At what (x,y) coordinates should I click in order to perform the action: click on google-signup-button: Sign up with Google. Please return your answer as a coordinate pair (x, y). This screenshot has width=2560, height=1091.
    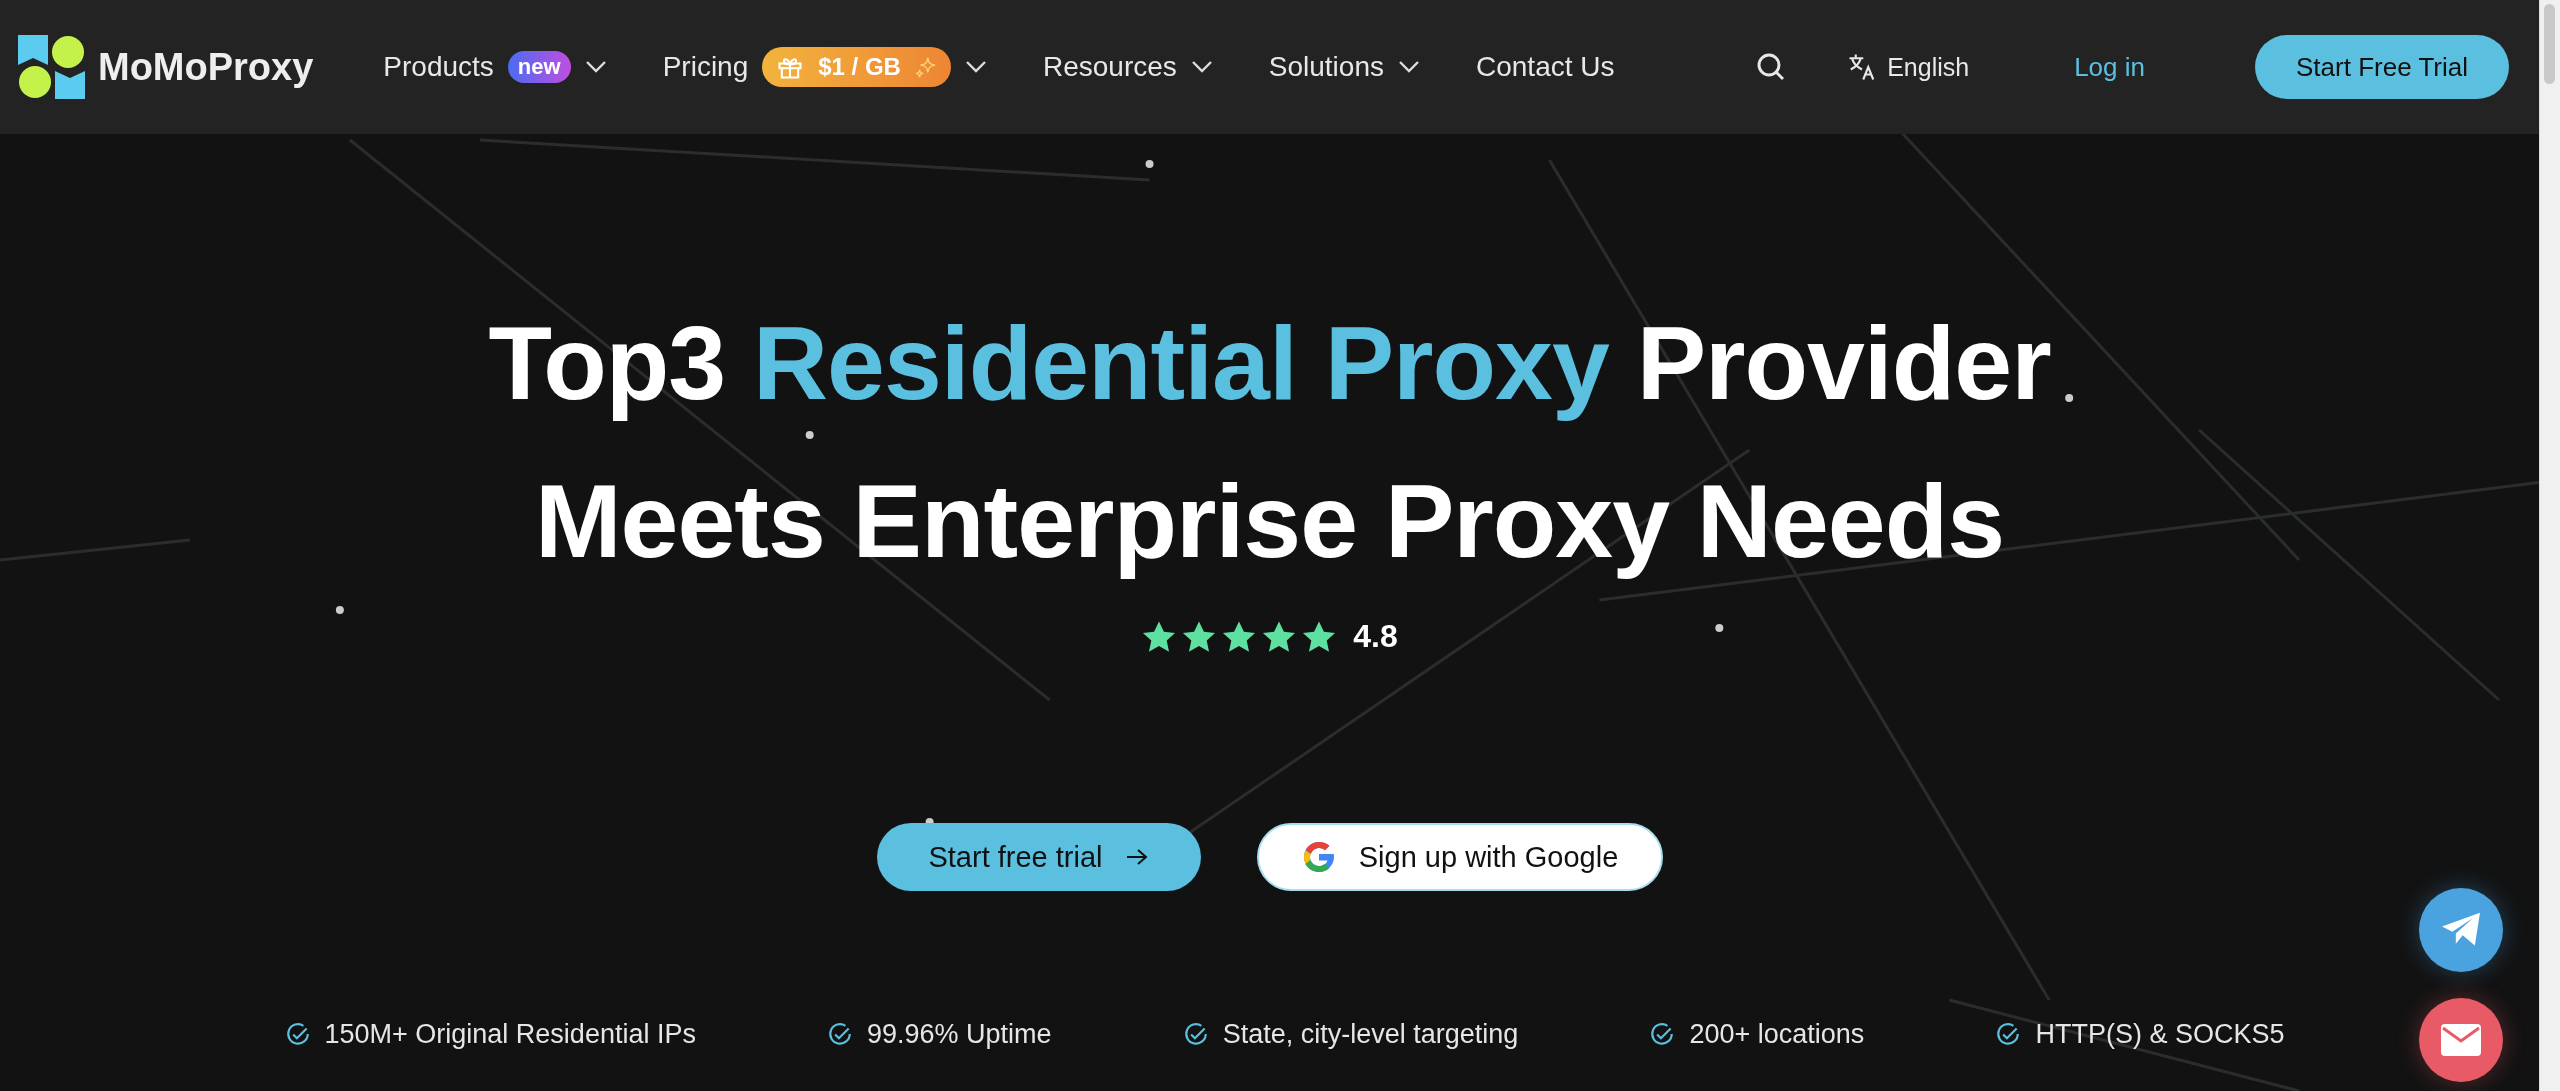
    Looking at the image, I should click on (1459, 857).